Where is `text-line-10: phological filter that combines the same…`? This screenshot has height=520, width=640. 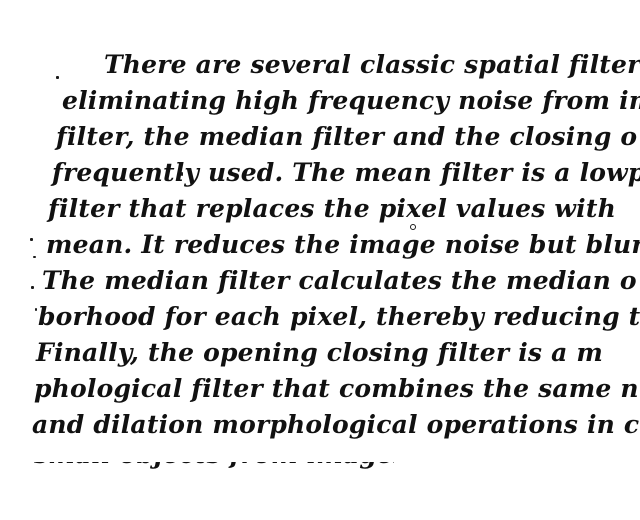
text-line-10: phological filter that combines the same… is located at coordinates (336, 388).